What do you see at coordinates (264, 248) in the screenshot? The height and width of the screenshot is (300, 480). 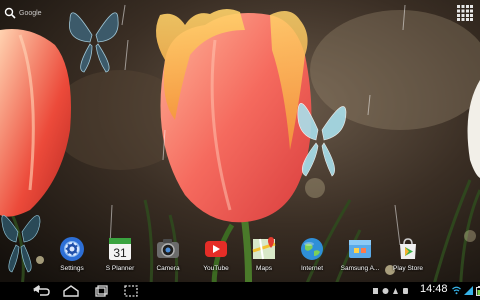 I see `maps-icon` at bounding box center [264, 248].